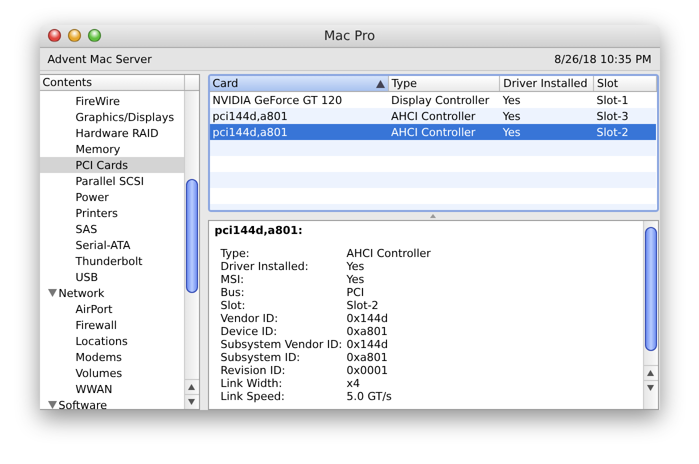 The height and width of the screenshot is (464, 699). What do you see at coordinates (252, 383) in the screenshot?
I see `field-label: Link Width:` at bounding box center [252, 383].